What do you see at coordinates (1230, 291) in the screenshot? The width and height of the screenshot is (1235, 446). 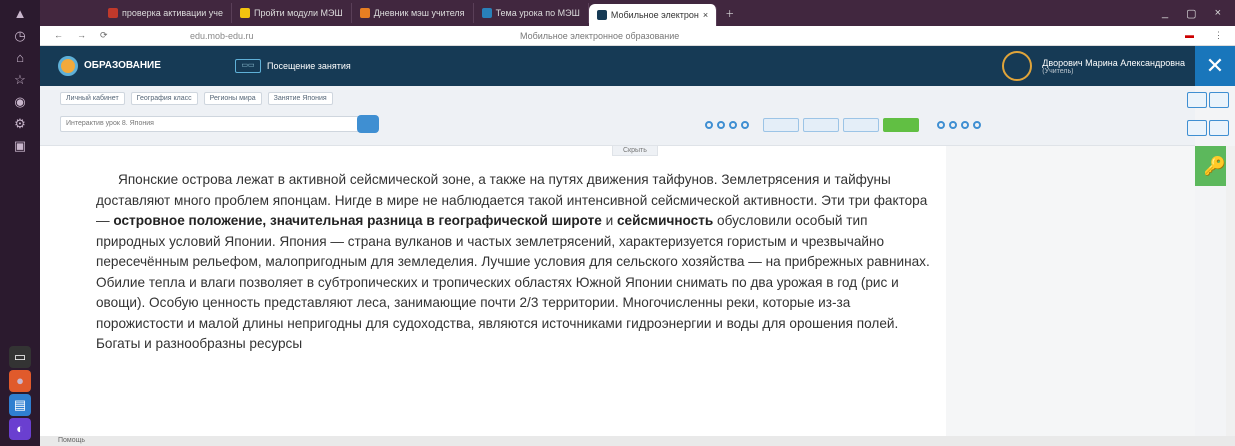 I see `scrollbar` at bounding box center [1230, 291].